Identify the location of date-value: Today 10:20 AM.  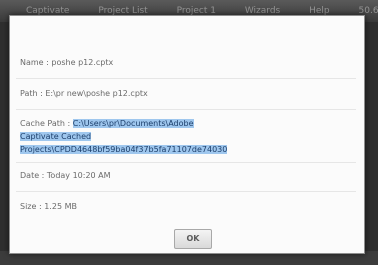
(78, 175).